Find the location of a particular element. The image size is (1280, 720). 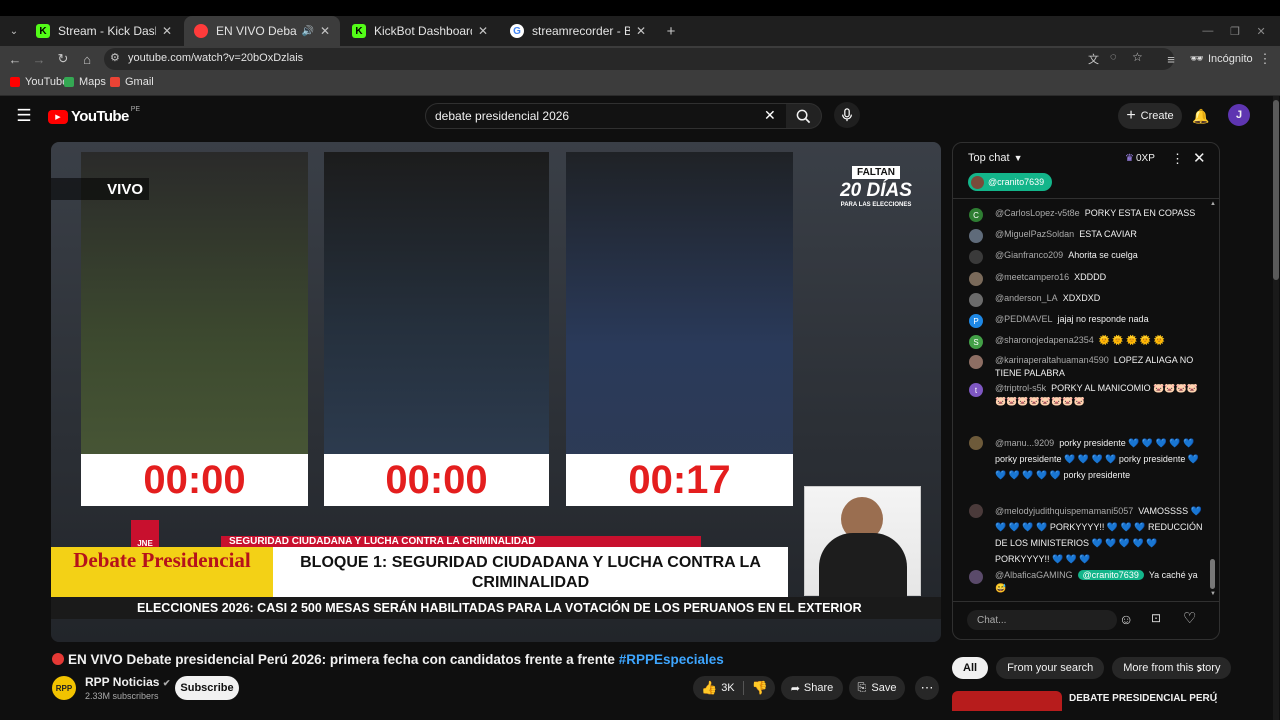

page-scrollbar is located at coordinates (1276, 408).